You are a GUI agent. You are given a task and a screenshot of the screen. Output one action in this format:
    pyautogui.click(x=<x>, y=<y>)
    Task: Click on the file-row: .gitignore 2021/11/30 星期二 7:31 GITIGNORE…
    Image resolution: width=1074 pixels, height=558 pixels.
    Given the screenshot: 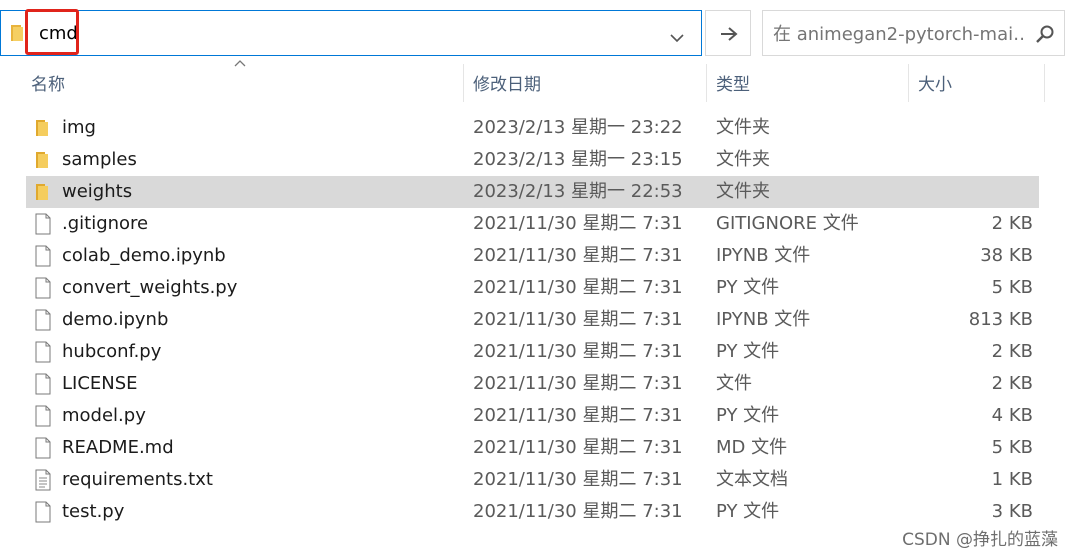 What is the action you would take?
    pyautogui.click(x=532, y=224)
    